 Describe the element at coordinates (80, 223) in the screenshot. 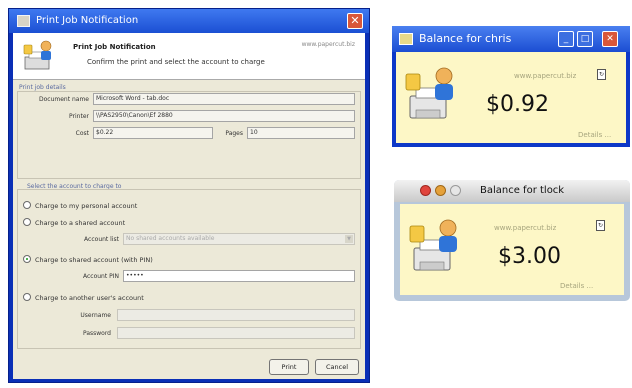

I see `radio-label: Charge to a shared account` at that location.